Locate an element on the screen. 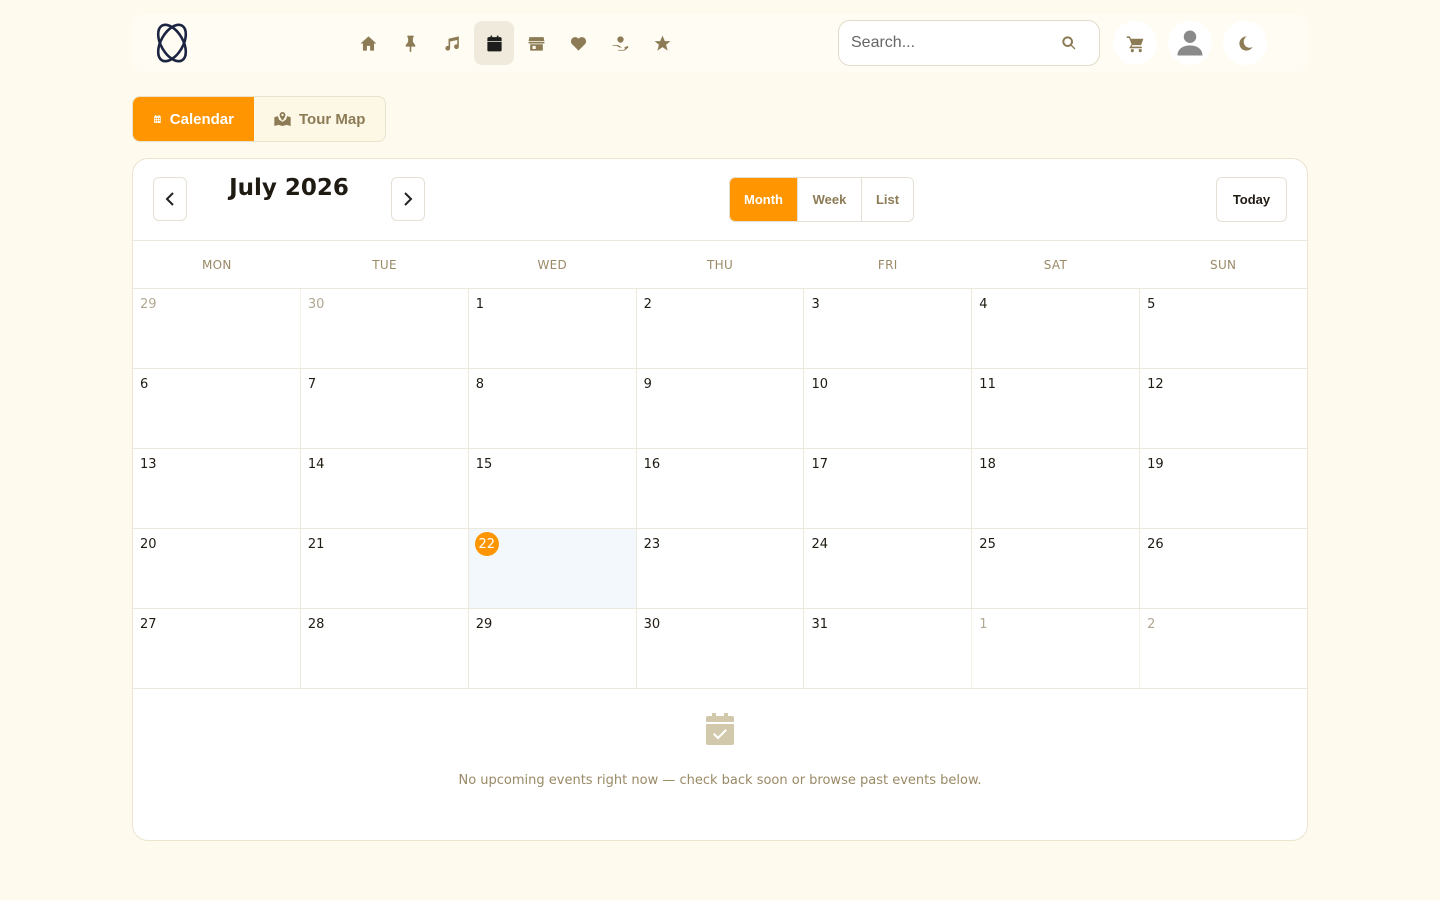 This screenshot has height=900, width=1440. tour-map-label: Tour Map is located at coordinates (332, 119).